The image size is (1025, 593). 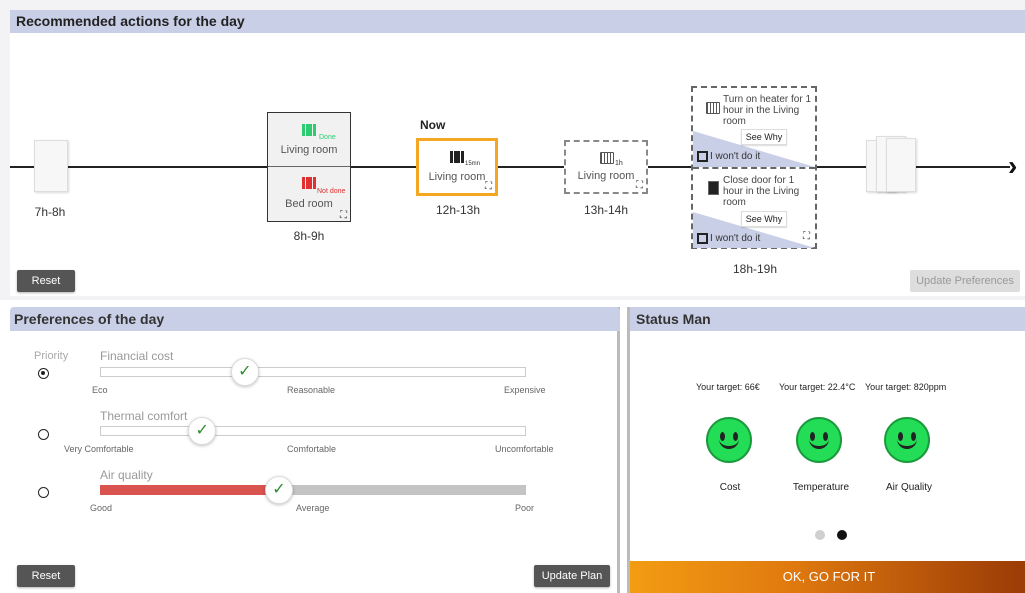 What do you see at coordinates (817, 387) in the screenshot?
I see `temperature-target: Your target: 22.4°C` at bounding box center [817, 387].